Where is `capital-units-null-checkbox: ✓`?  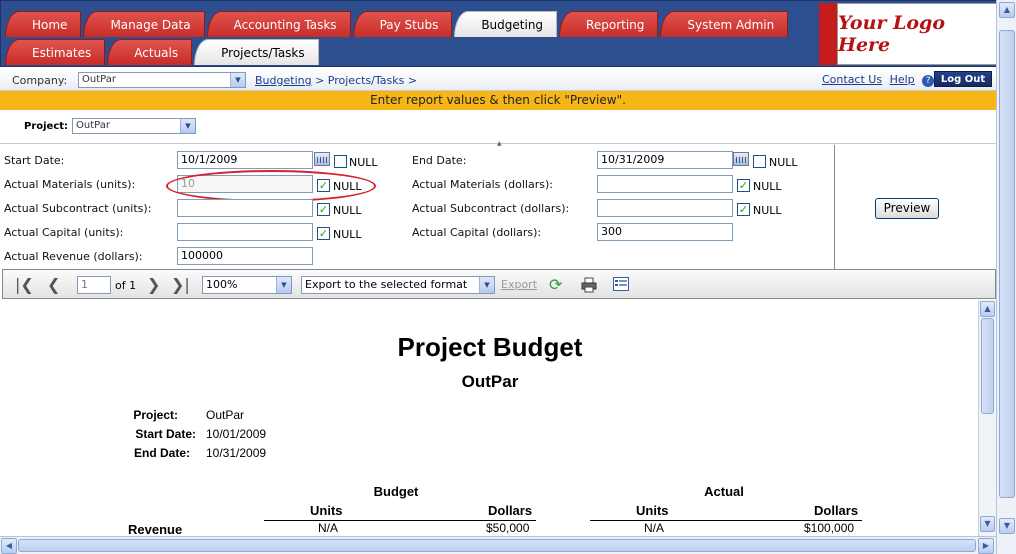 capital-units-null-checkbox: ✓ is located at coordinates (323, 233).